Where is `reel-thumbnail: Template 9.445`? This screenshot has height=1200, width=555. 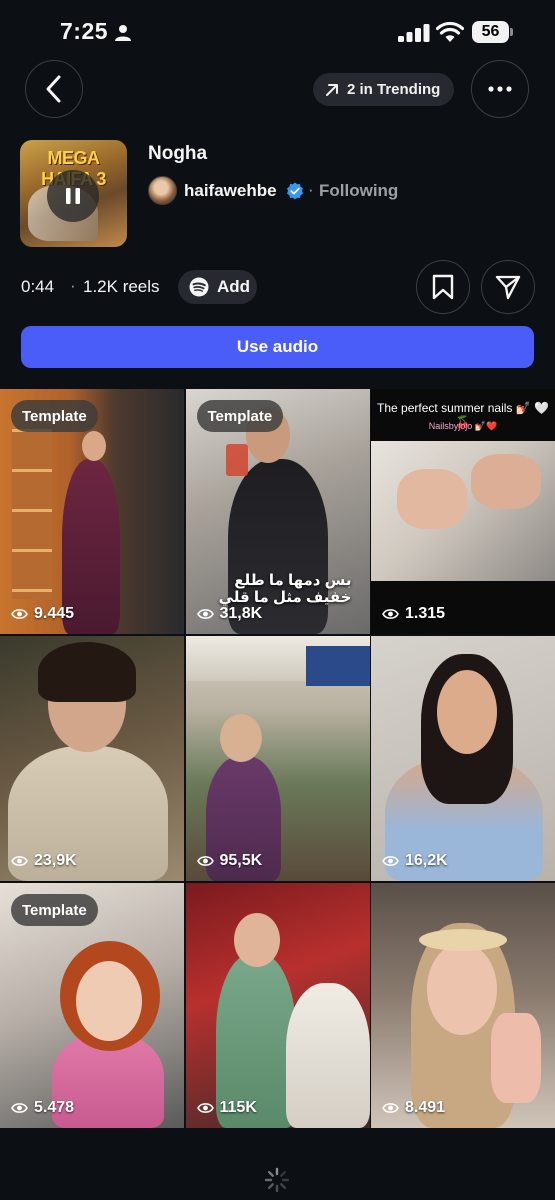 reel-thumbnail: Template 9.445 is located at coordinates (92, 511).